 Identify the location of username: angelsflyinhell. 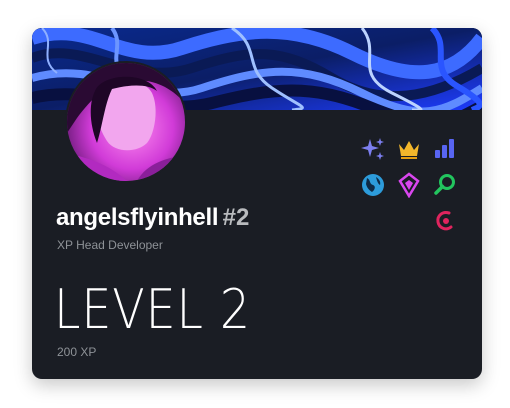
(137, 217).